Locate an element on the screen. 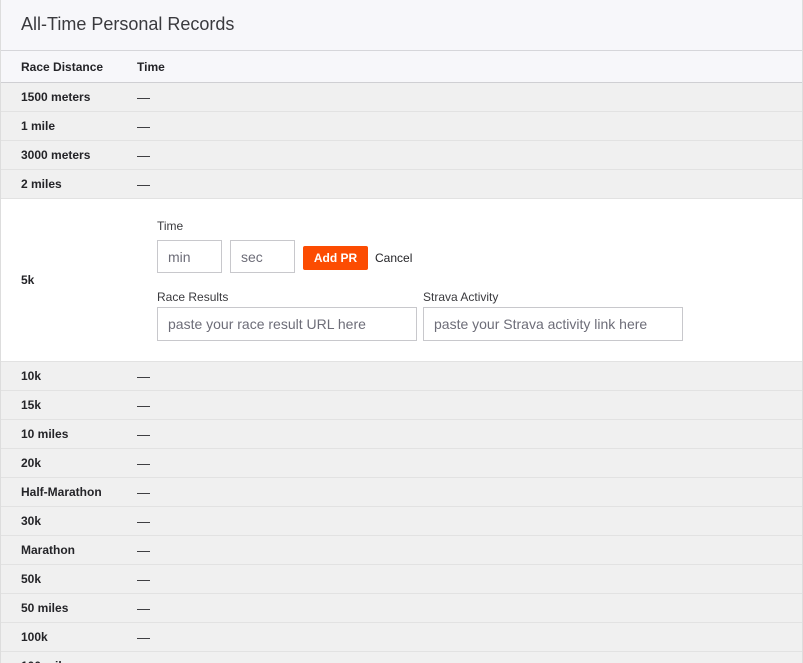 Image resolution: width=803 pixels, height=663 pixels. race-distance-cell: 50 miles is located at coordinates (45, 608).